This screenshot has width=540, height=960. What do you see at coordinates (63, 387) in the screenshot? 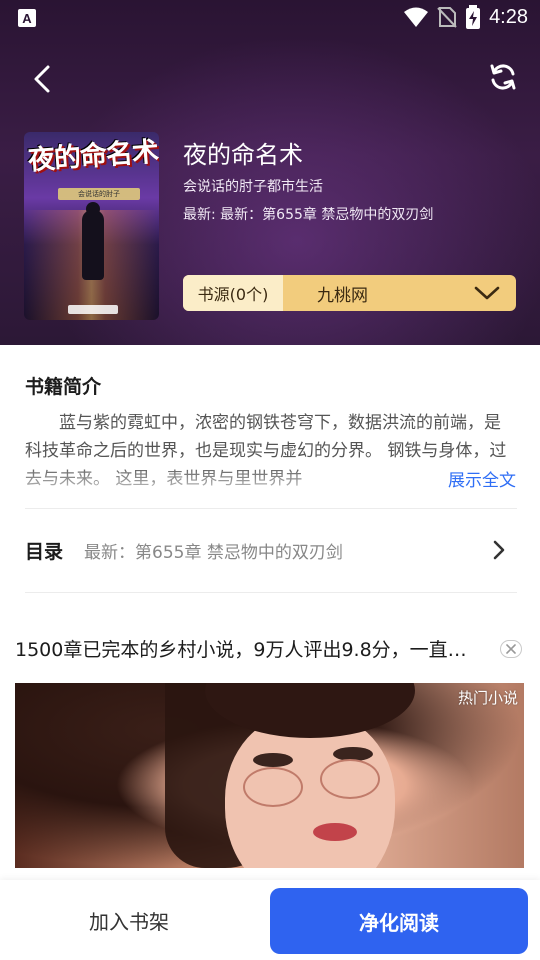
I see `intro-heading: 书籍简介` at bounding box center [63, 387].